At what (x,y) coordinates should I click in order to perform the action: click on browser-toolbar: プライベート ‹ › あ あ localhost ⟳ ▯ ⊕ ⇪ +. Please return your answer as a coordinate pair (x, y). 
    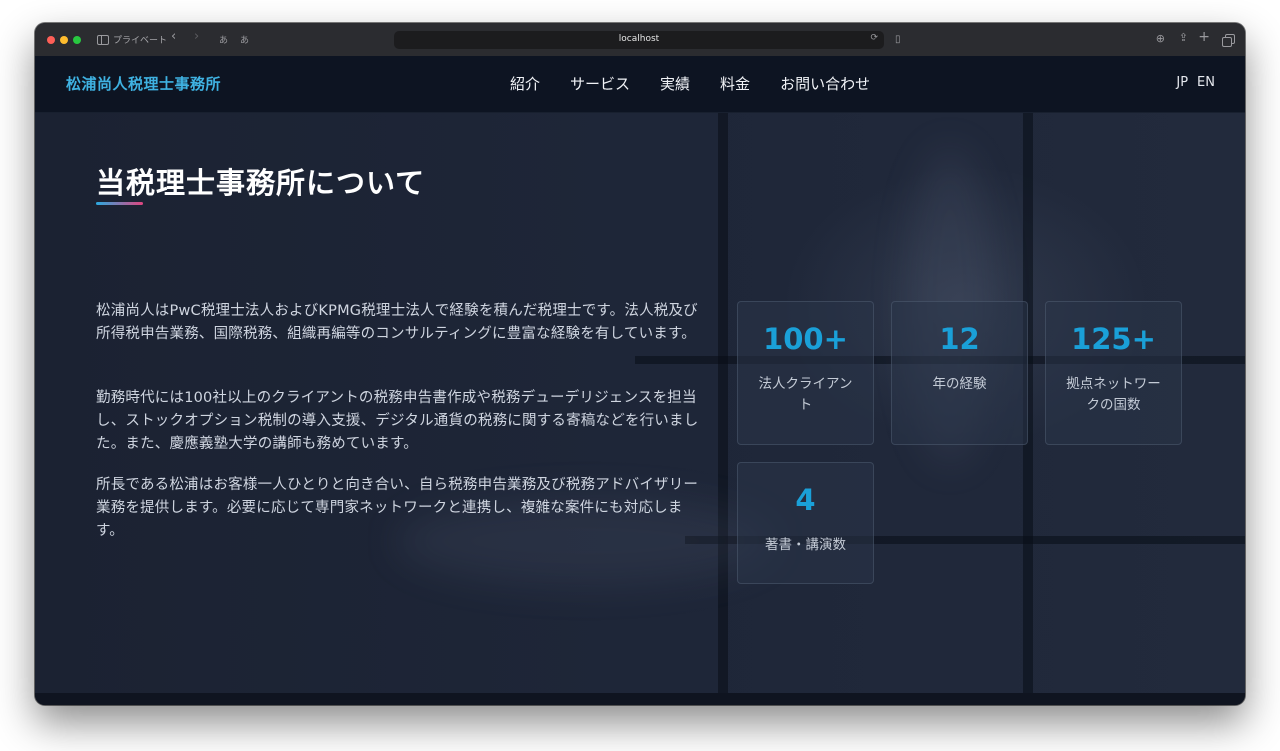
    Looking at the image, I should click on (640, 40).